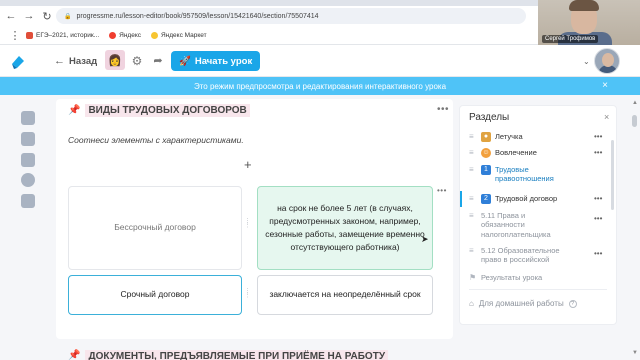 This screenshot has width=640, height=360. What do you see at coordinates (183, 35) in the screenshot?
I see `bookmark-label: Яндекс Маркет` at bounding box center [183, 35].